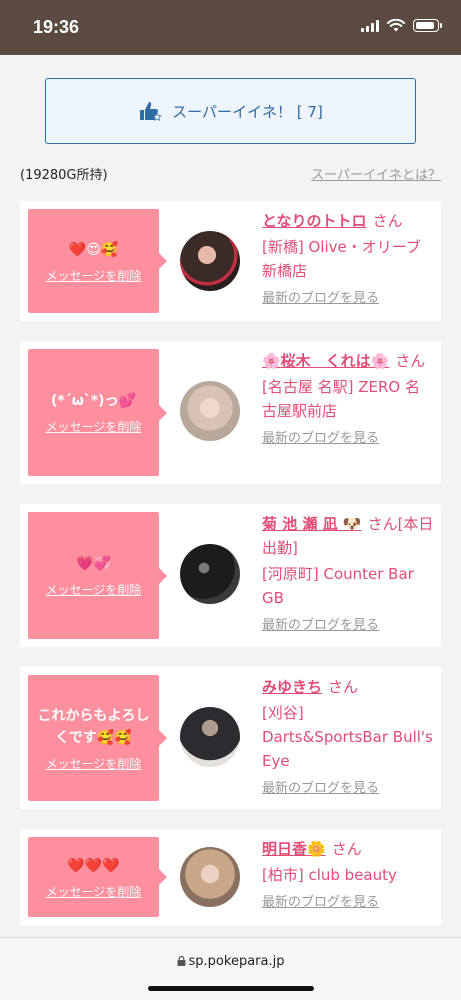 The width and height of the screenshot is (461, 1000). What do you see at coordinates (93, 726) in the screenshot?
I see `message-text: これからもよろしくです🥰🥰` at bounding box center [93, 726].